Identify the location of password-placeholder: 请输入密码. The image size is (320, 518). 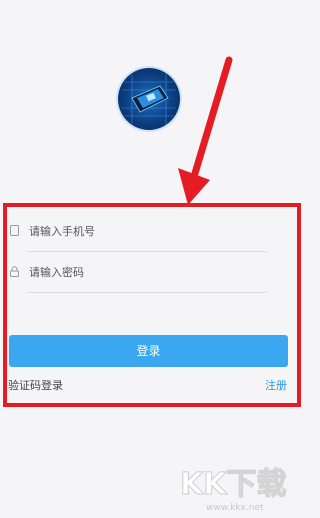
(56, 272).